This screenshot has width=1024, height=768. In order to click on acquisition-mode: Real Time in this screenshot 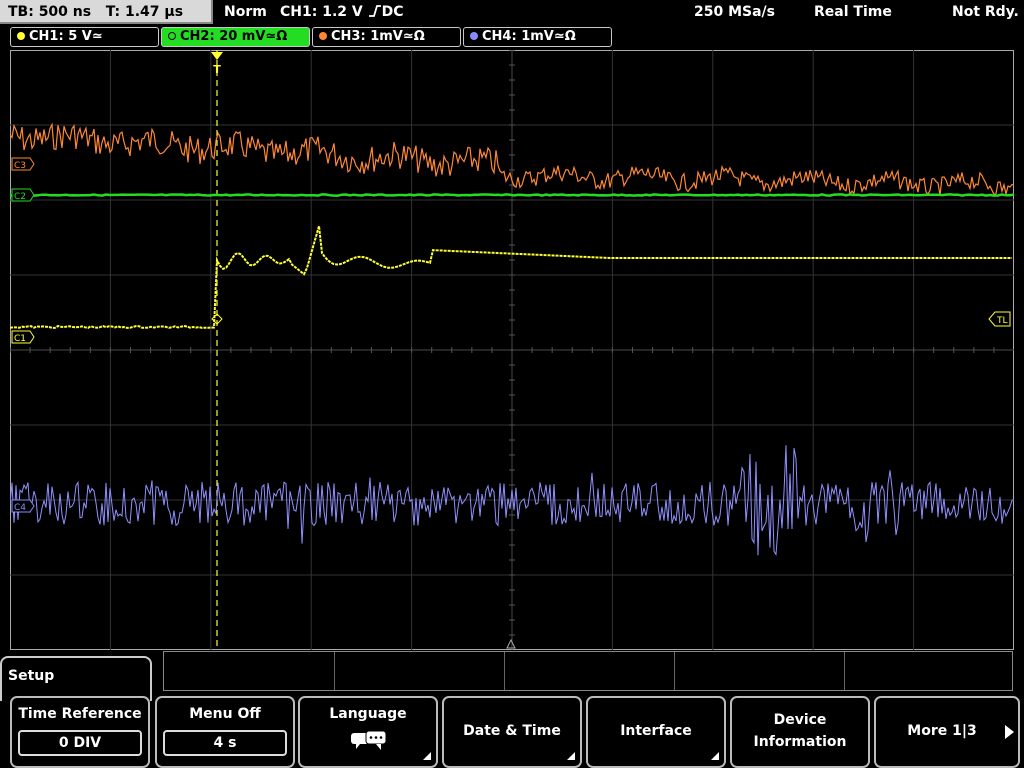, I will do `click(853, 12)`.